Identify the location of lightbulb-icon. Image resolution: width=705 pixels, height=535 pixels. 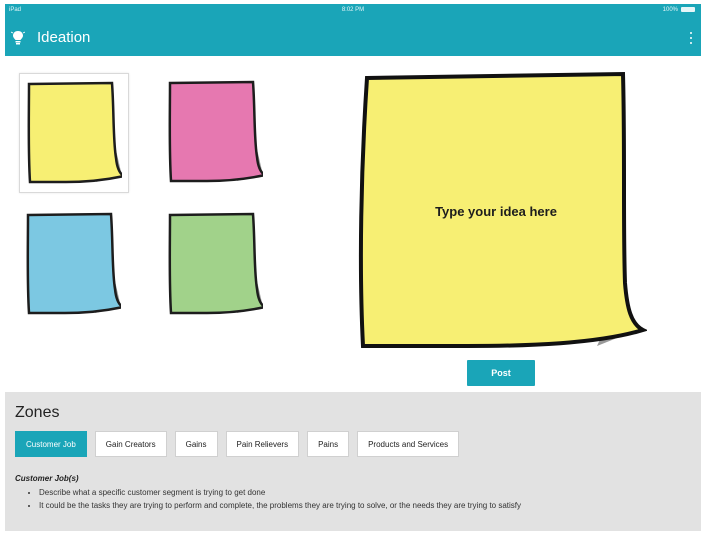
(18, 38).